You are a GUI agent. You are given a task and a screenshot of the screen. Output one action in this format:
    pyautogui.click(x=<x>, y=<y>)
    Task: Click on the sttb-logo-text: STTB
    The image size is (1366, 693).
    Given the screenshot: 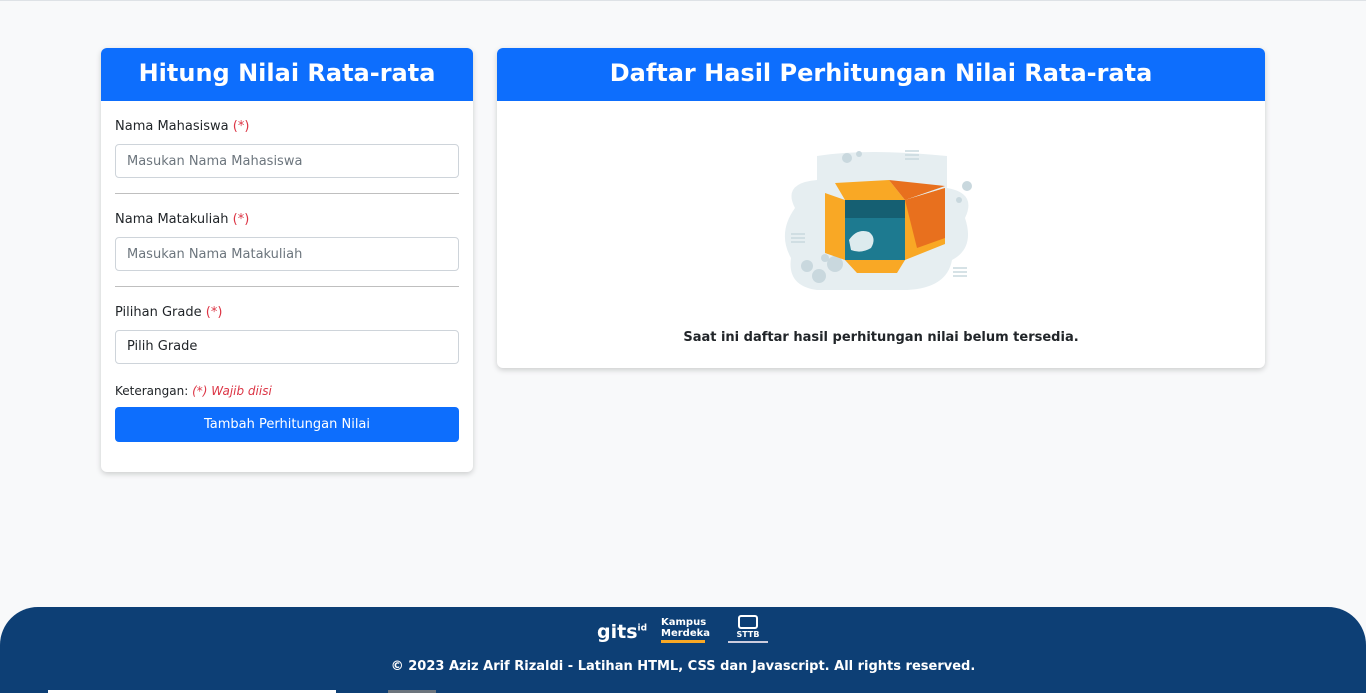 What is the action you would take?
    pyautogui.click(x=748, y=634)
    